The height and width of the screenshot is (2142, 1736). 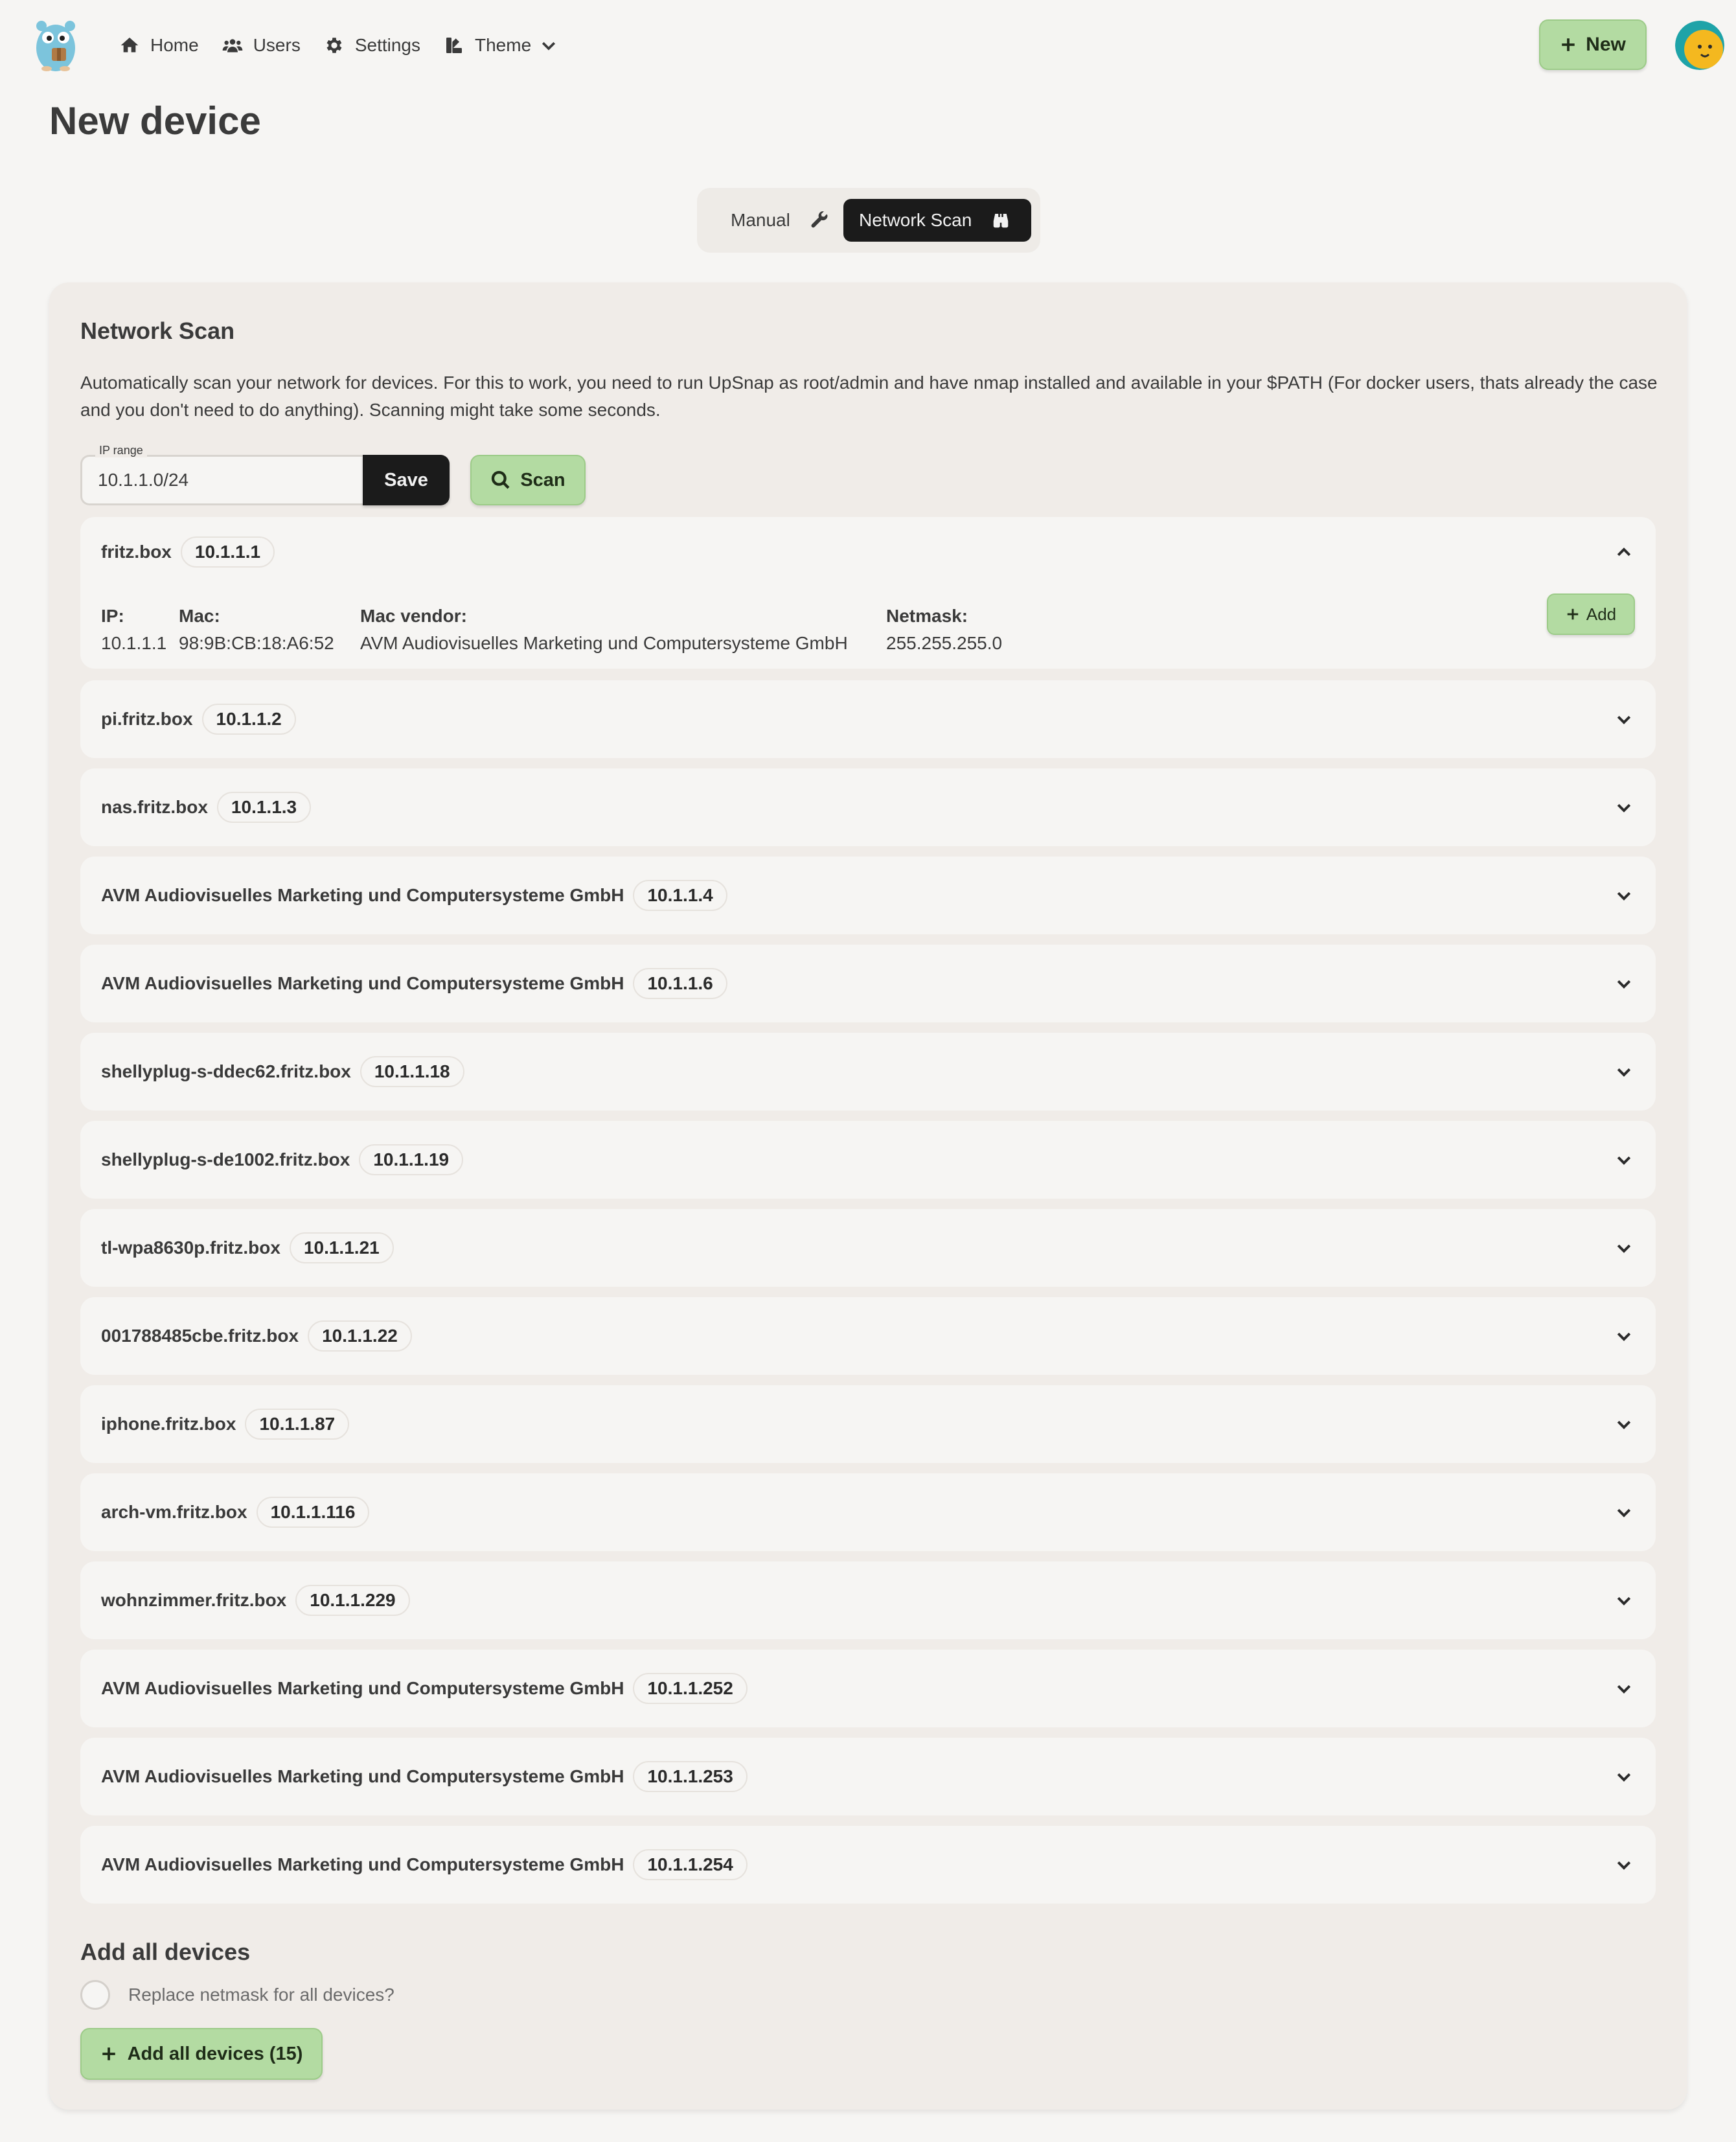 What do you see at coordinates (108, 2053) in the screenshot?
I see `plus-icon` at bounding box center [108, 2053].